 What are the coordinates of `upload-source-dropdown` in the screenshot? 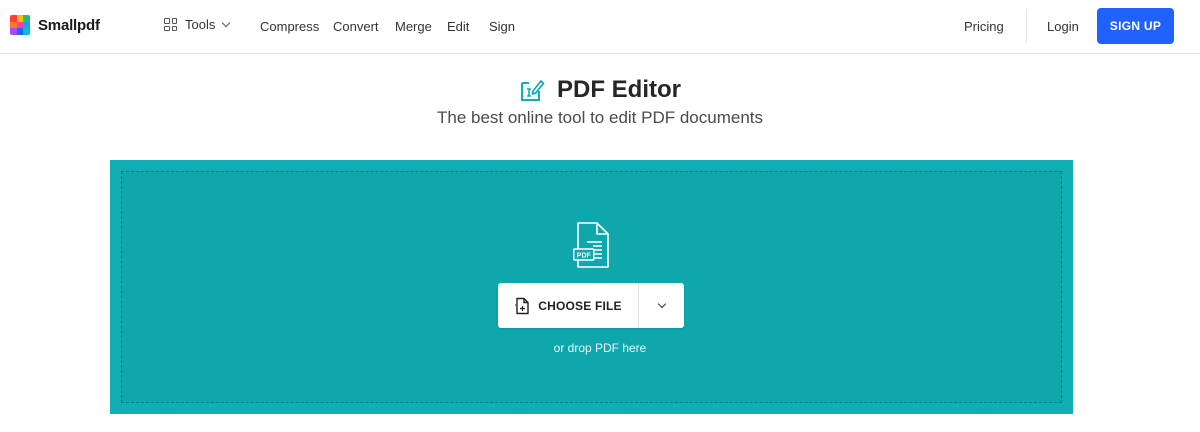 It's located at (661, 305).